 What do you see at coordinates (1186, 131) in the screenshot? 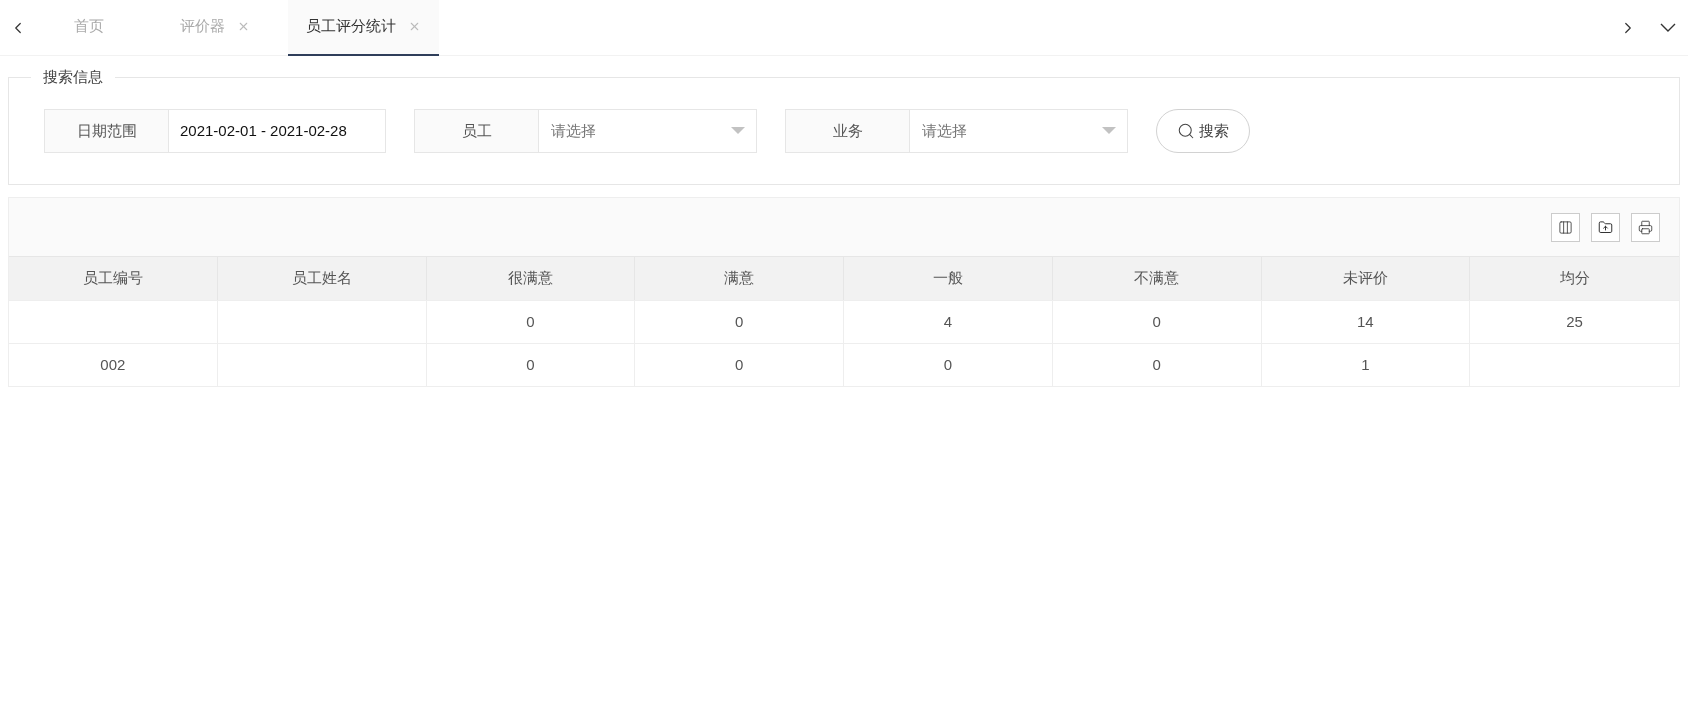
I see `search-icon` at bounding box center [1186, 131].